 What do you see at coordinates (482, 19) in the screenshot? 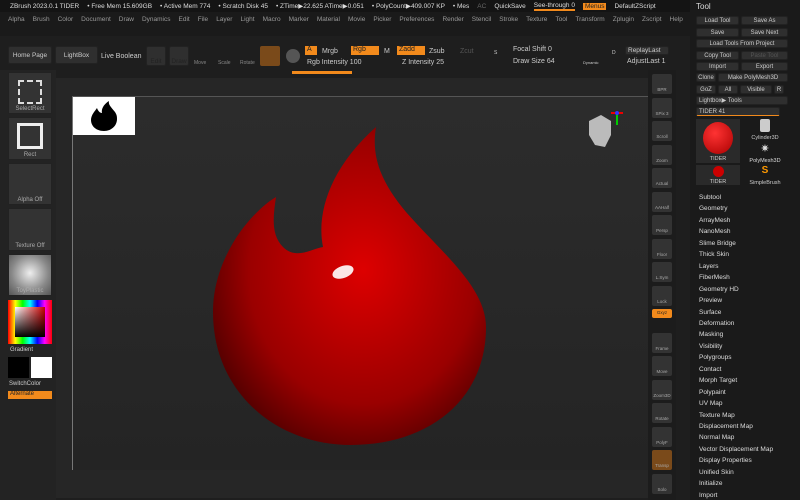
I see `menu-stencil: Stencil` at bounding box center [482, 19].